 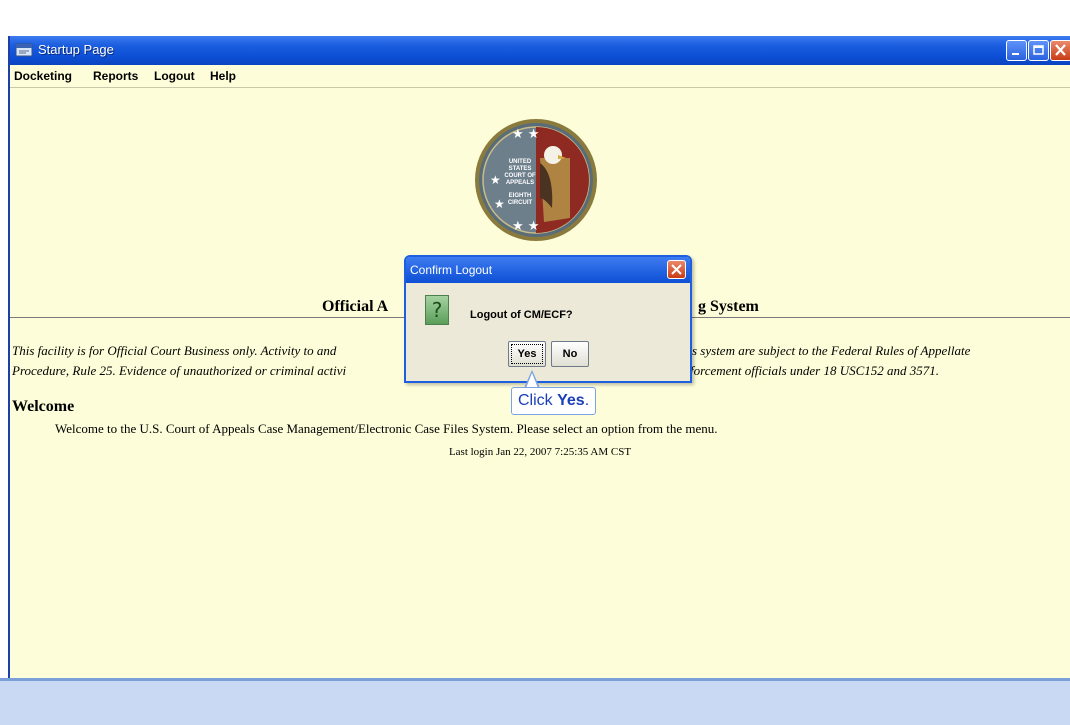 I want to click on close-button, so click(x=1060, y=50).